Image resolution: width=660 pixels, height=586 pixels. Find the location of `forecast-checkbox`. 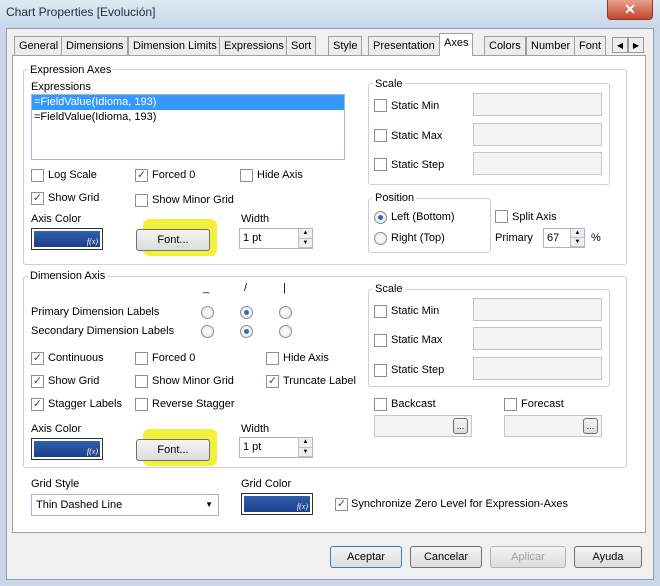

forecast-checkbox is located at coordinates (510, 404).